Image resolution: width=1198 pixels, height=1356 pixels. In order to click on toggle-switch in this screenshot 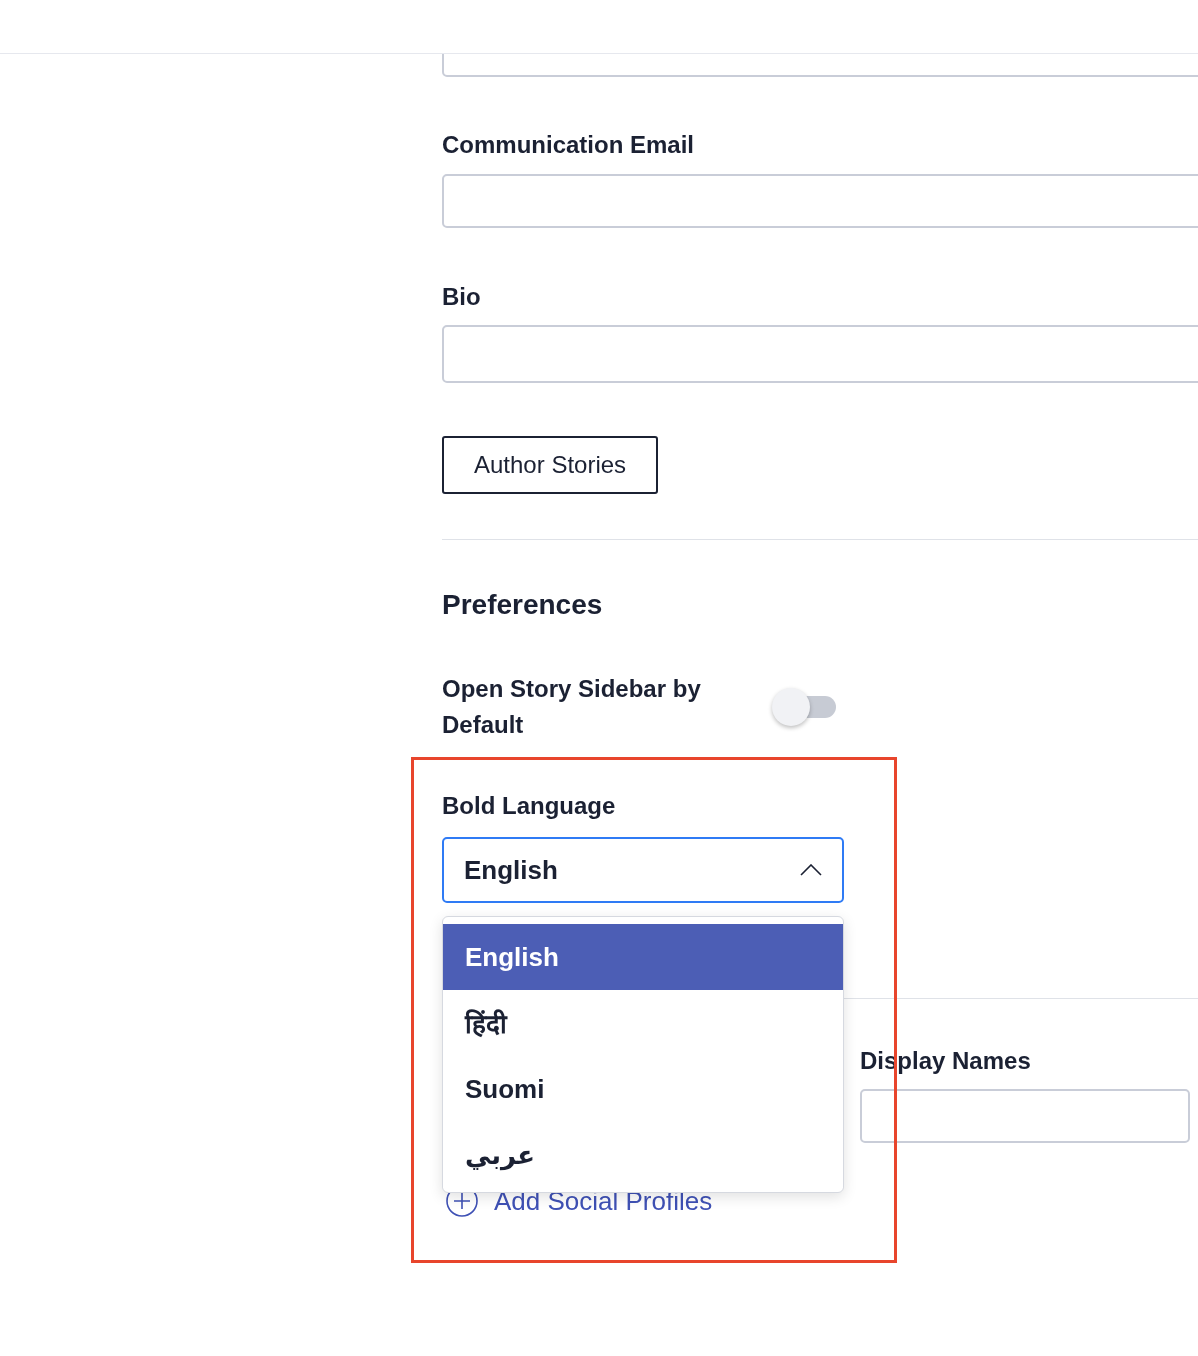, I will do `click(804, 707)`.